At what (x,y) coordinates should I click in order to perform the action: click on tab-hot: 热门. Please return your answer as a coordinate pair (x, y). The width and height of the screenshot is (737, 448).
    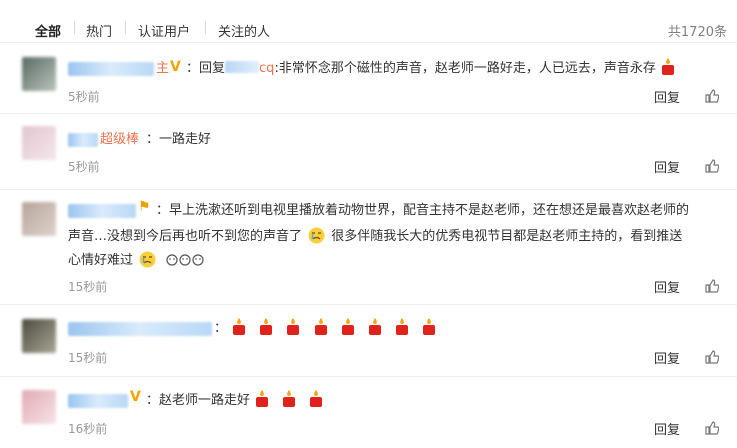
    Looking at the image, I should click on (99, 30).